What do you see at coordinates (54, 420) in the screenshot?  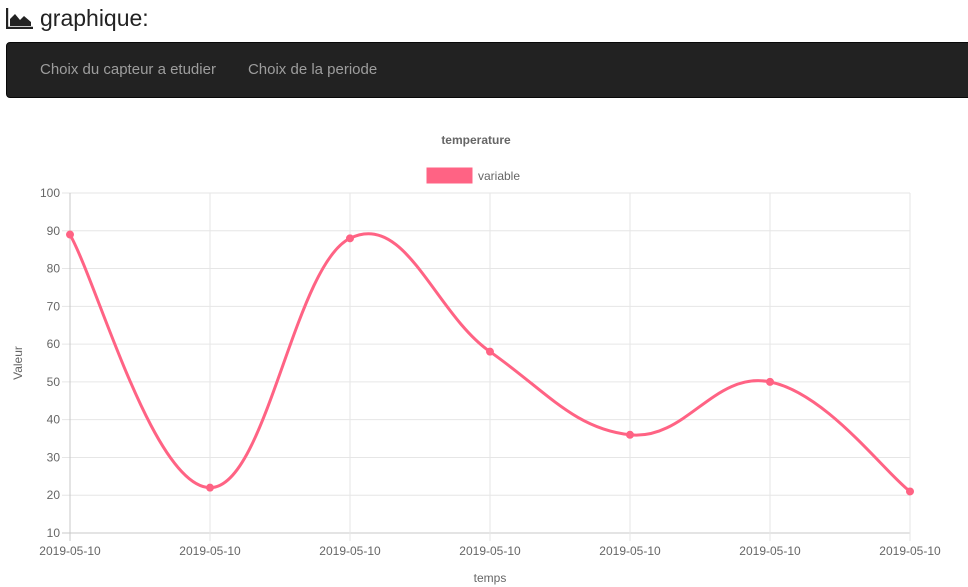 I see `y-tick-label: 40` at bounding box center [54, 420].